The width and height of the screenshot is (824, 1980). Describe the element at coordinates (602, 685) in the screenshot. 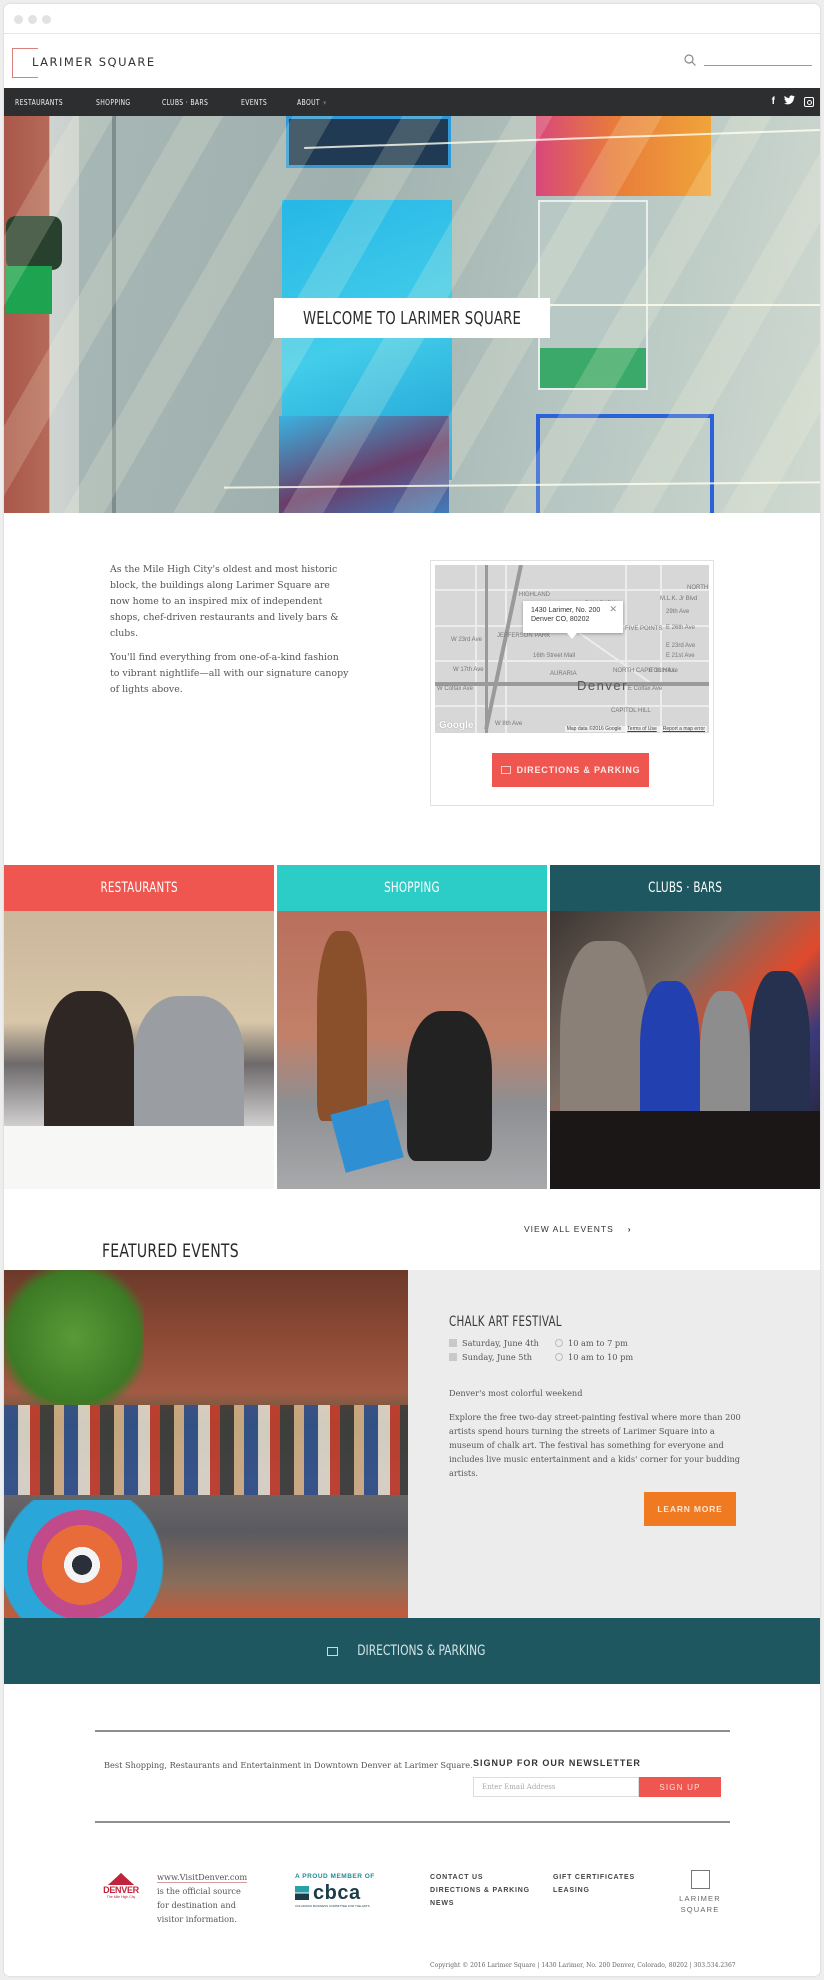

I see `map-city-label: Denver` at that location.